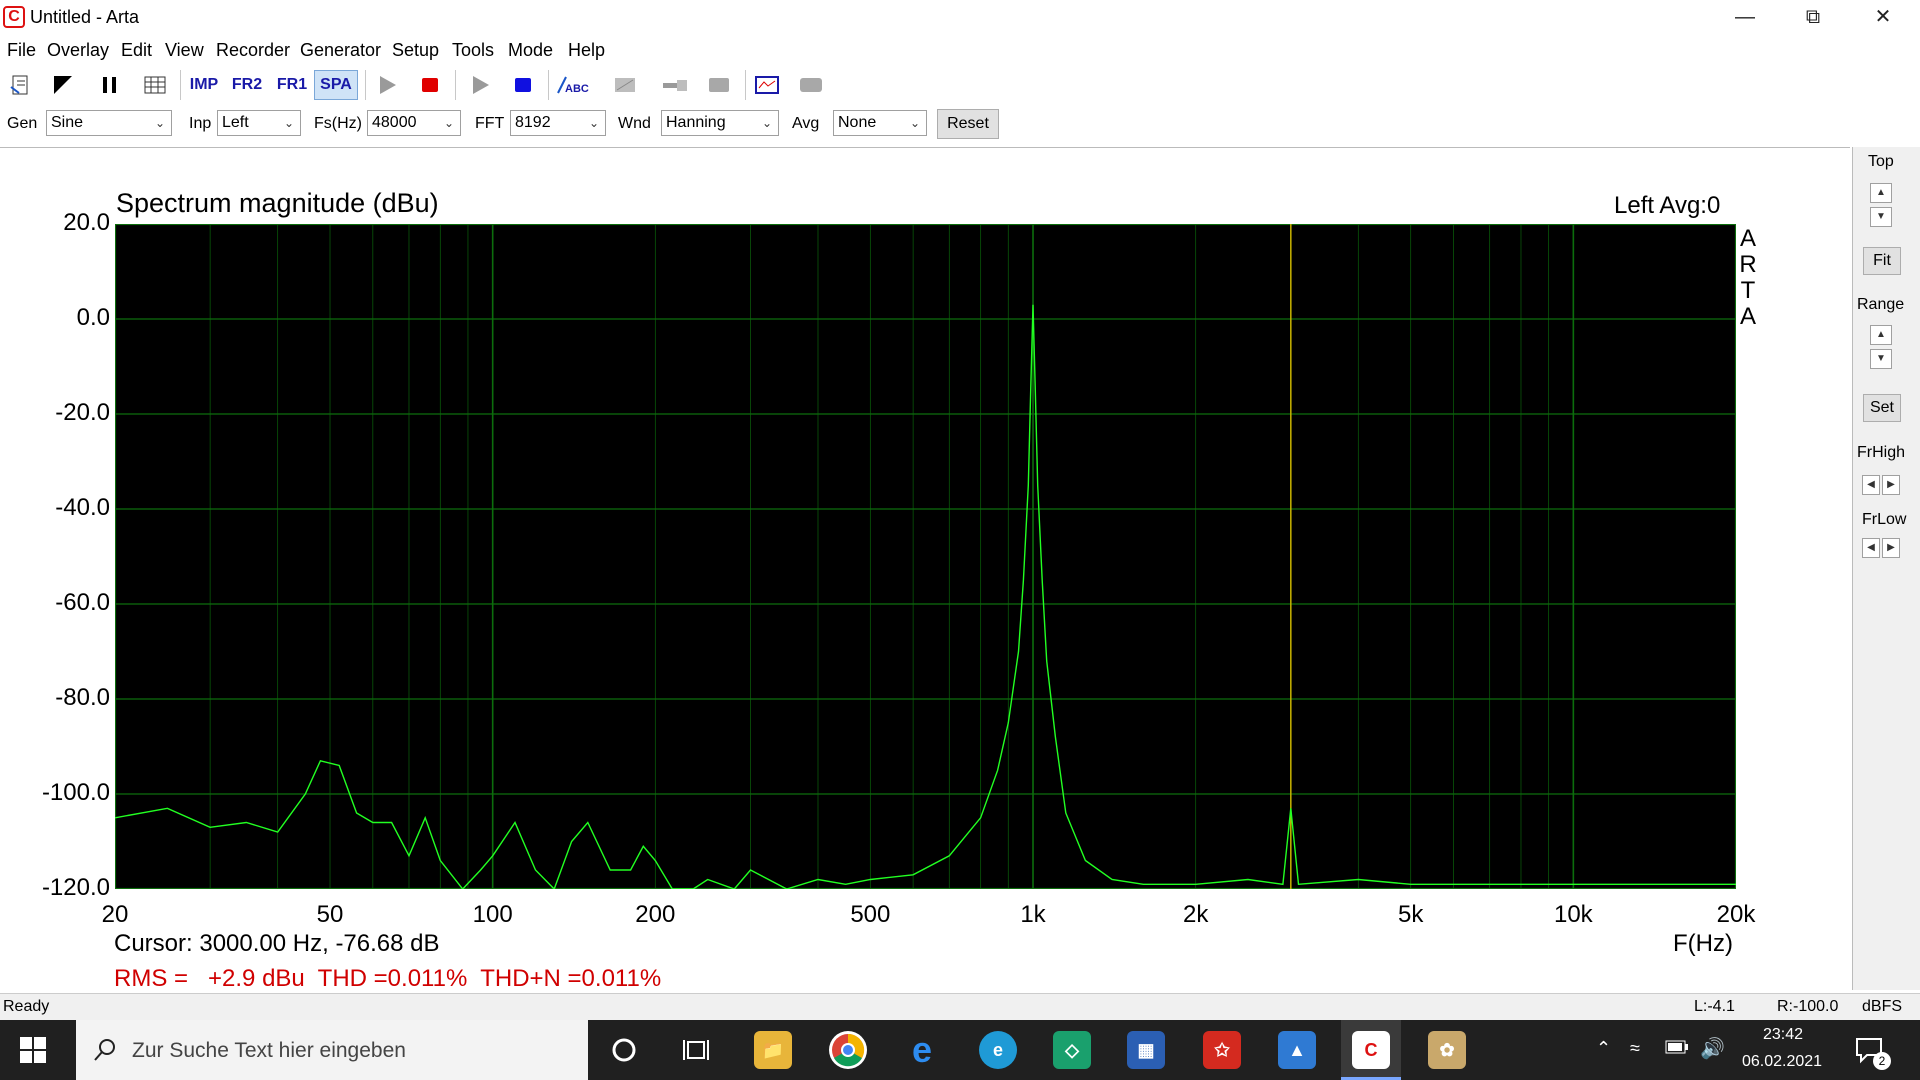 The width and height of the screenshot is (1920, 1080). Describe the element at coordinates (1884, 519) in the screenshot. I see `frlow-label: FrLow` at that location.